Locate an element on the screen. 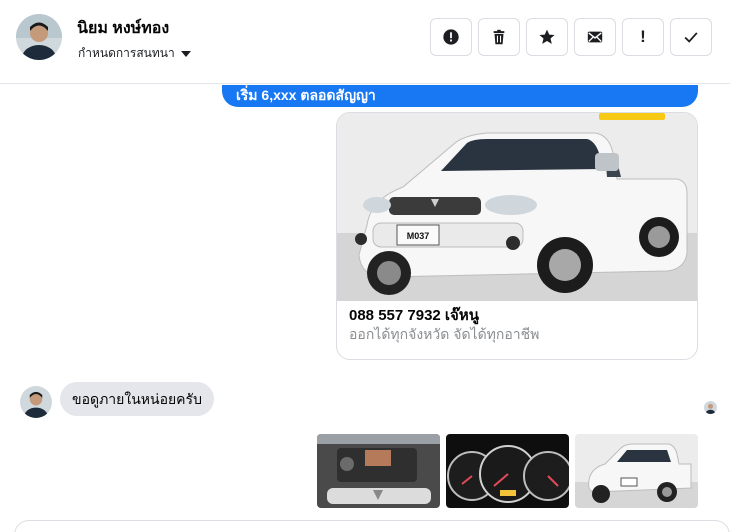 The height and width of the screenshot is (532, 730). mail-button is located at coordinates (595, 37).